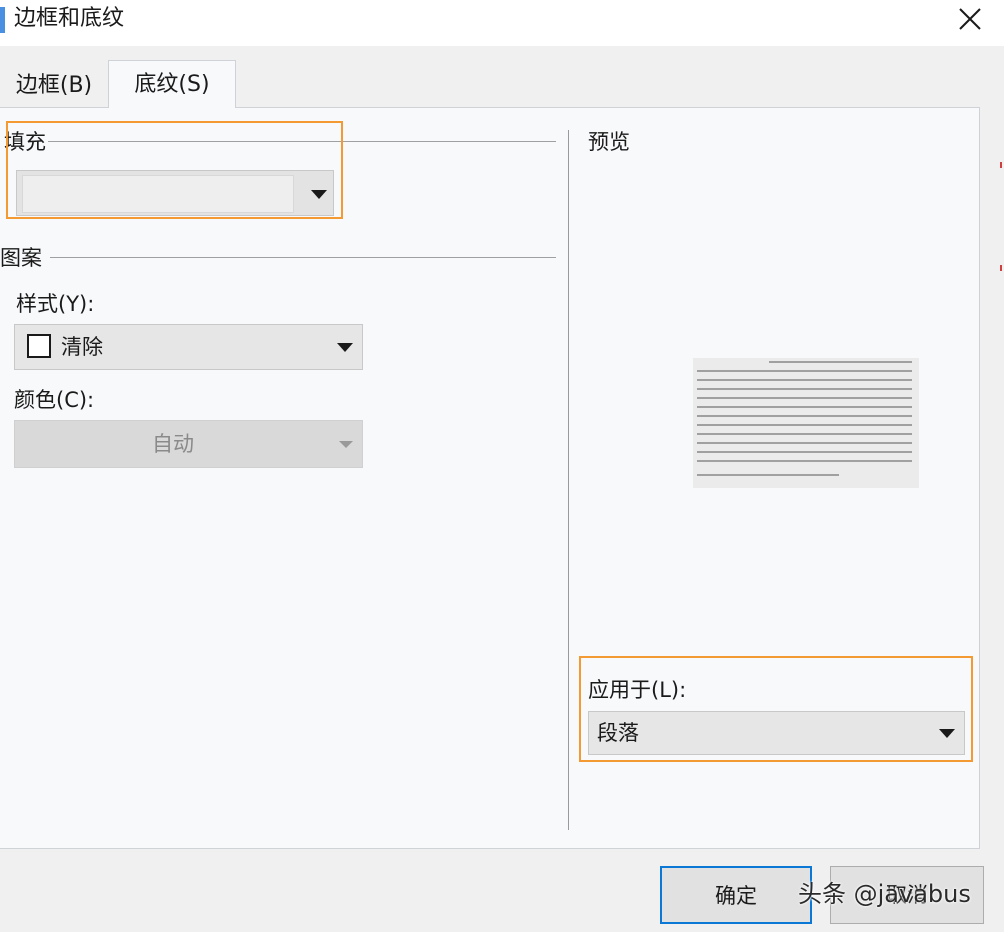  What do you see at coordinates (609, 142) in the screenshot?
I see `preview-label: 预览` at bounding box center [609, 142].